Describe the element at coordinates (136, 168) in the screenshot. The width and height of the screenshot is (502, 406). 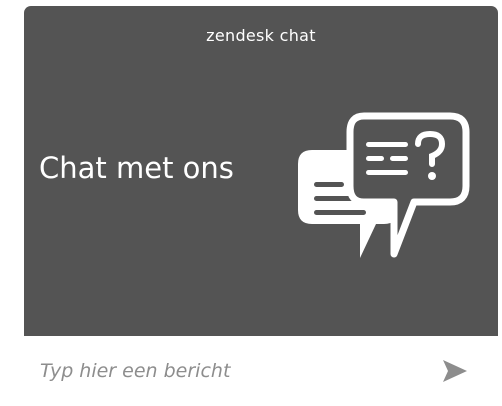
I see `chat-headline: Chat met ons` at that location.